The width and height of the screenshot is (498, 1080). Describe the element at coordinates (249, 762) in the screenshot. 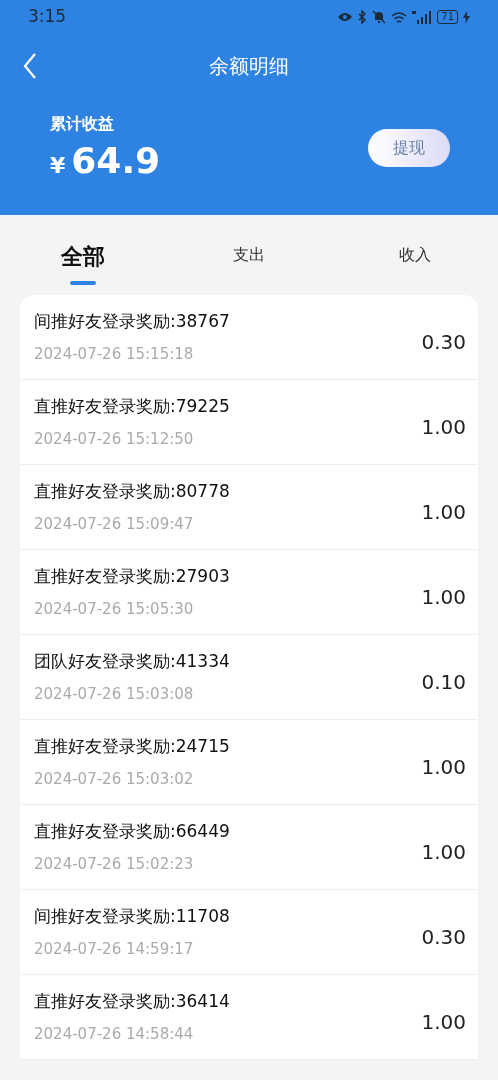

I see `record-row: 直推好友登录奖励:24715 2024-07-26 15:03:02 1.00` at that location.